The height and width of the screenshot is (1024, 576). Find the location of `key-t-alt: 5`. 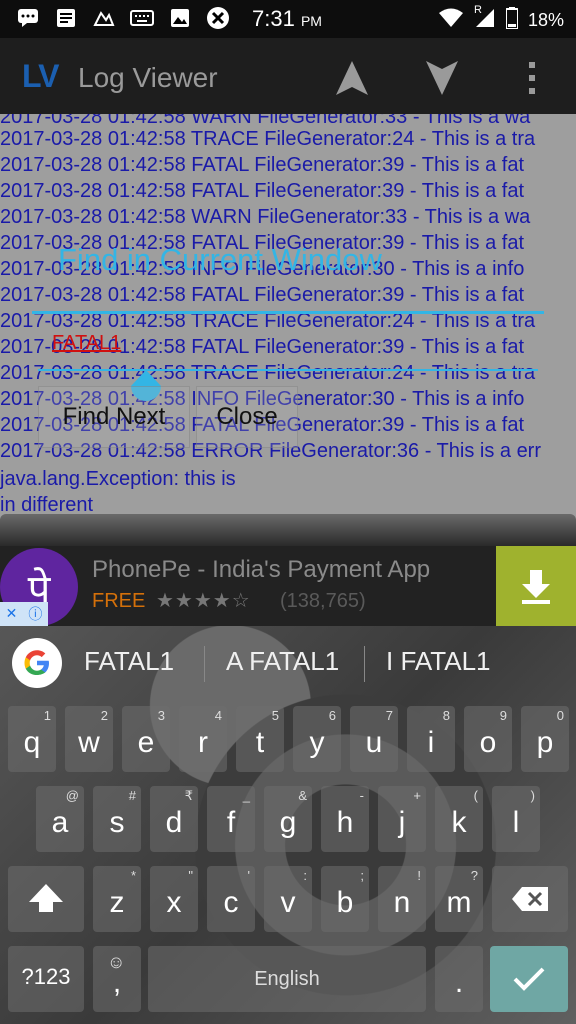

key-t-alt: 5 is located at coordinates (275, 715).